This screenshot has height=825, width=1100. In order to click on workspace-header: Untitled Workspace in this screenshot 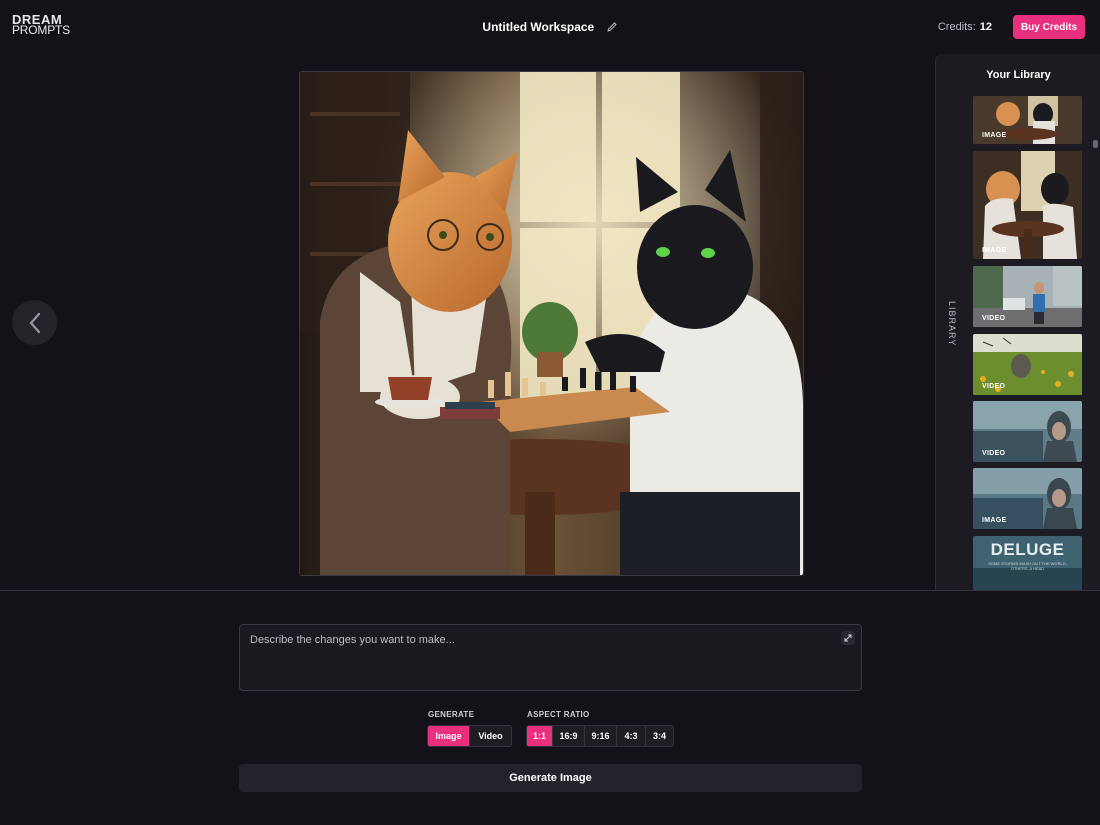, I will do `click(550, 26)`.